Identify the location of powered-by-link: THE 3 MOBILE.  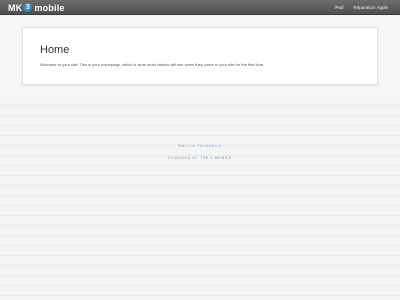
(216, 158).